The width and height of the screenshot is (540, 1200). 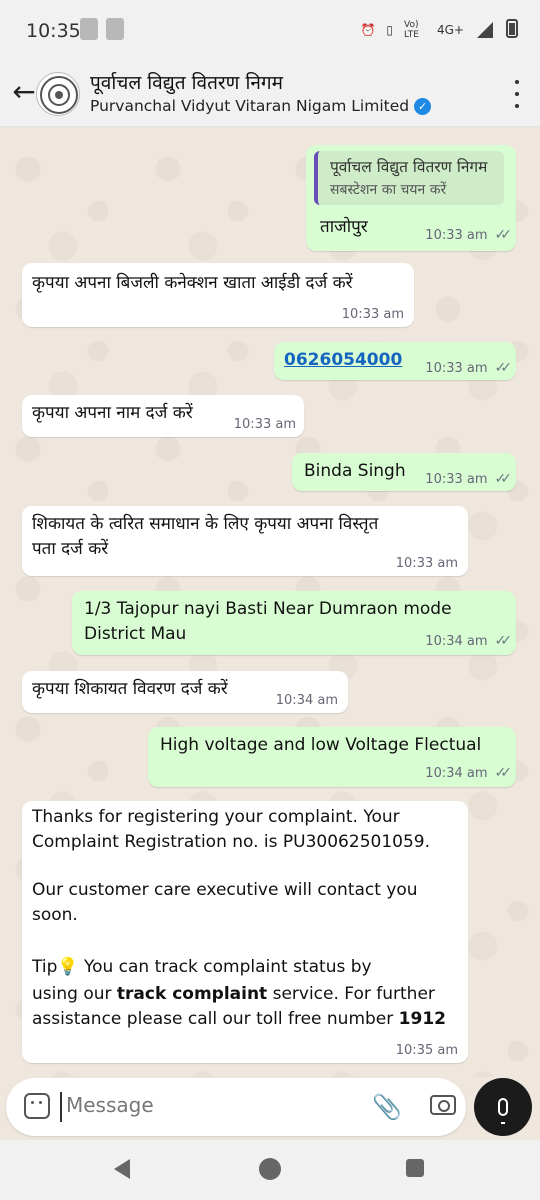 What do you see at coordinates (411, 29) in the screenshot?
I see `volte-label: Vo) LTE` at bounding box center [411, 29].